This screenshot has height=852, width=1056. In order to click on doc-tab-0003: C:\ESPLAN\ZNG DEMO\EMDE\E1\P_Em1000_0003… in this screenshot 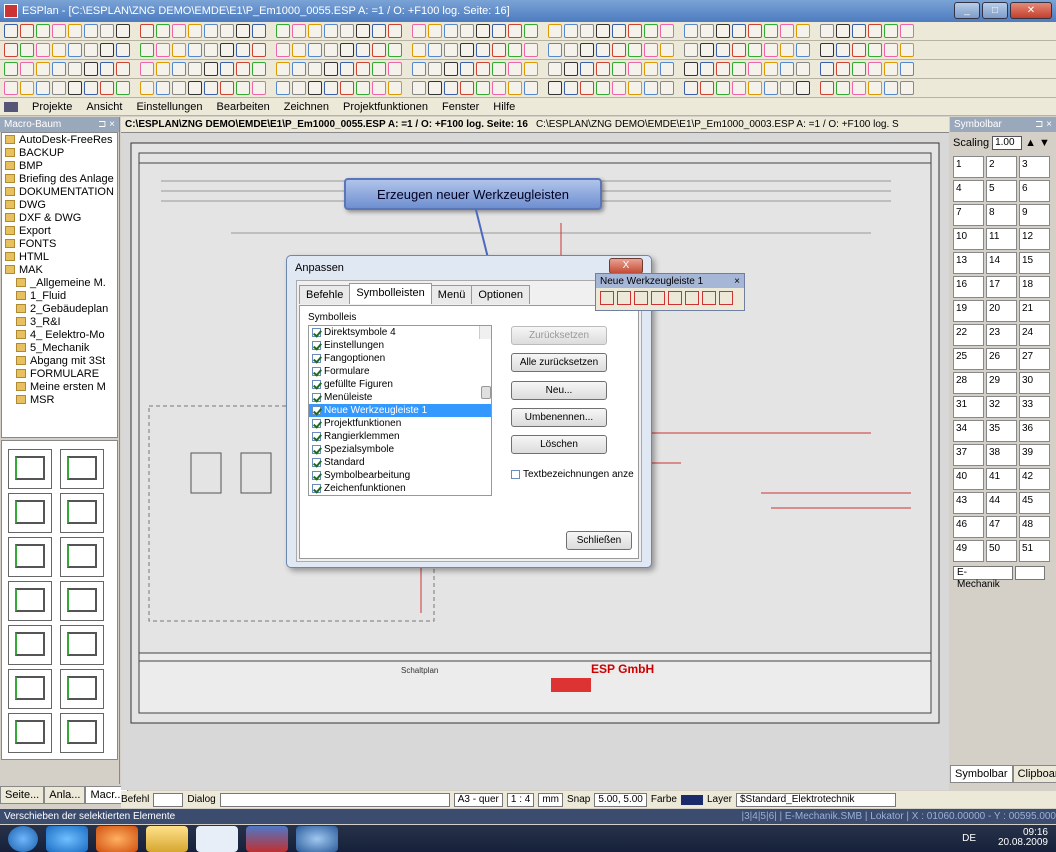, I will do `click(717, 124)`.